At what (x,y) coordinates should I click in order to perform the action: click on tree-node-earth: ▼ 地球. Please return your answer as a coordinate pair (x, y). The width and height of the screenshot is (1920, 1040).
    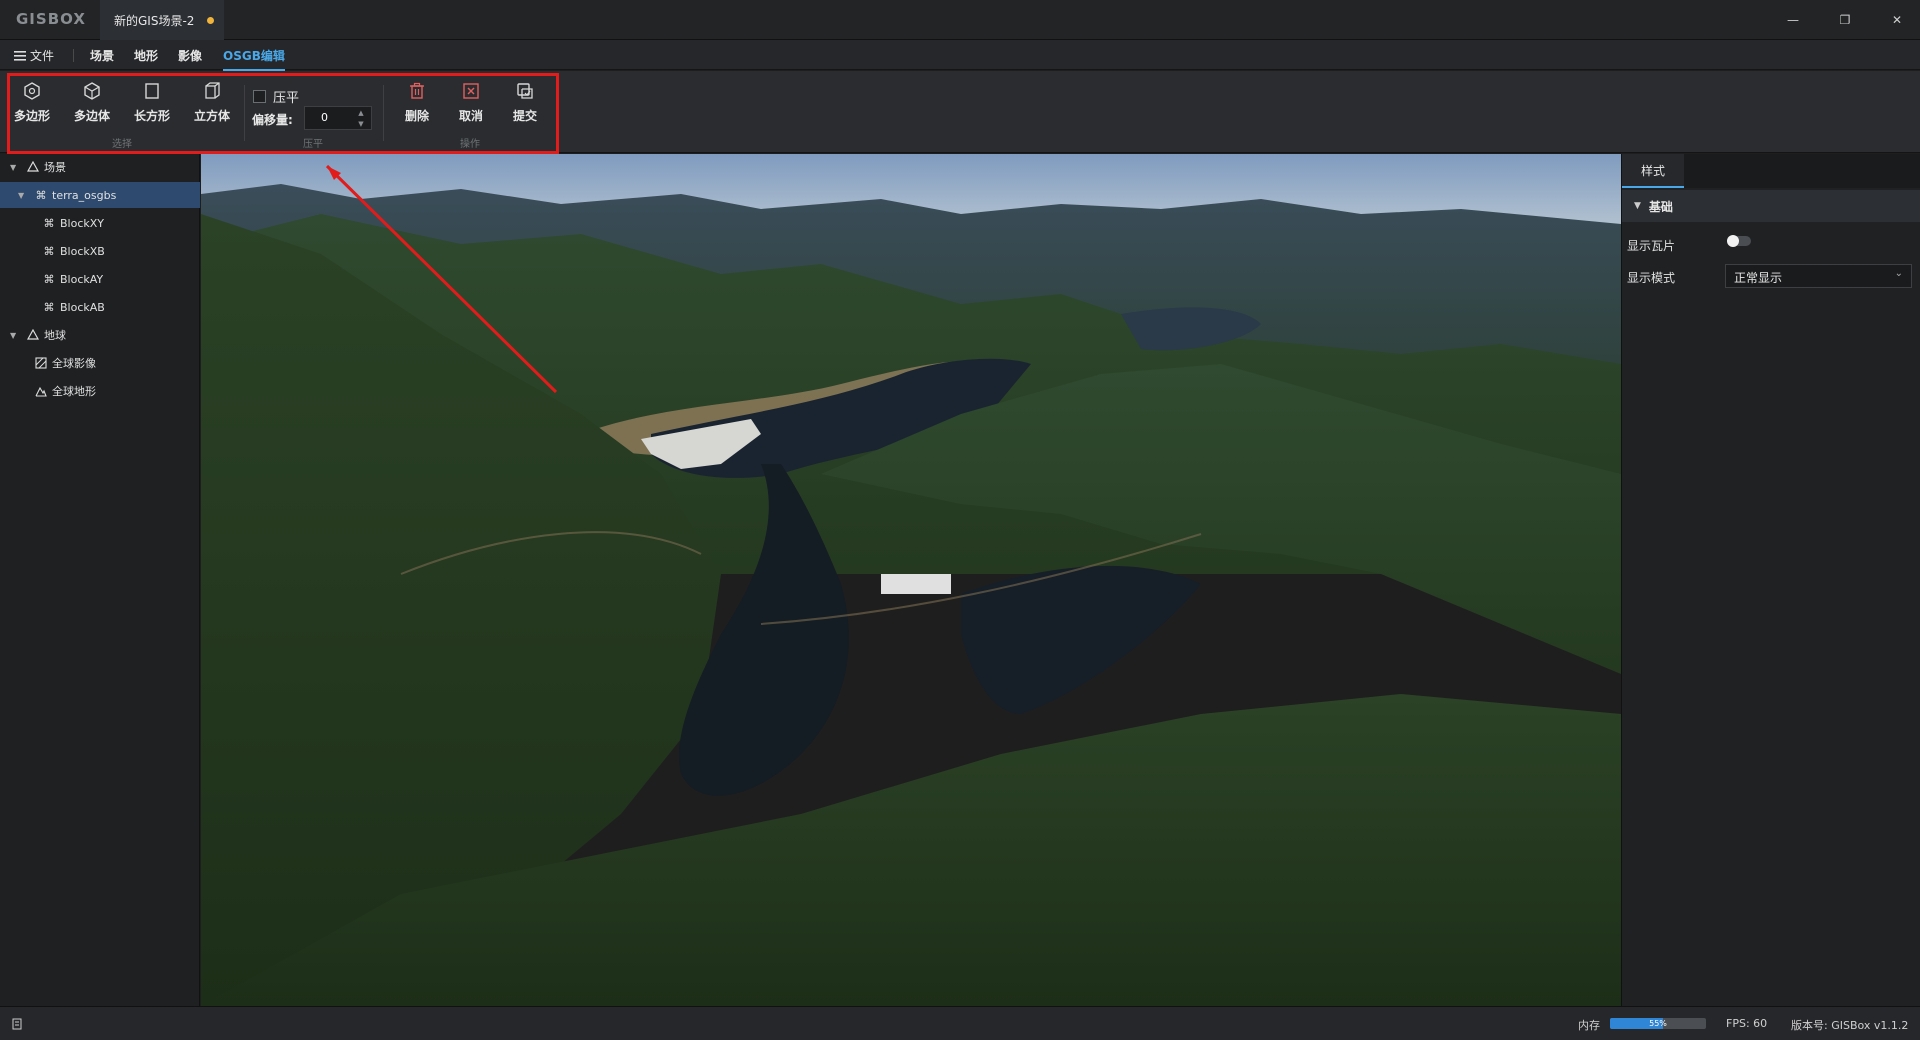
    Looking at the image, I should click on (100, 335).